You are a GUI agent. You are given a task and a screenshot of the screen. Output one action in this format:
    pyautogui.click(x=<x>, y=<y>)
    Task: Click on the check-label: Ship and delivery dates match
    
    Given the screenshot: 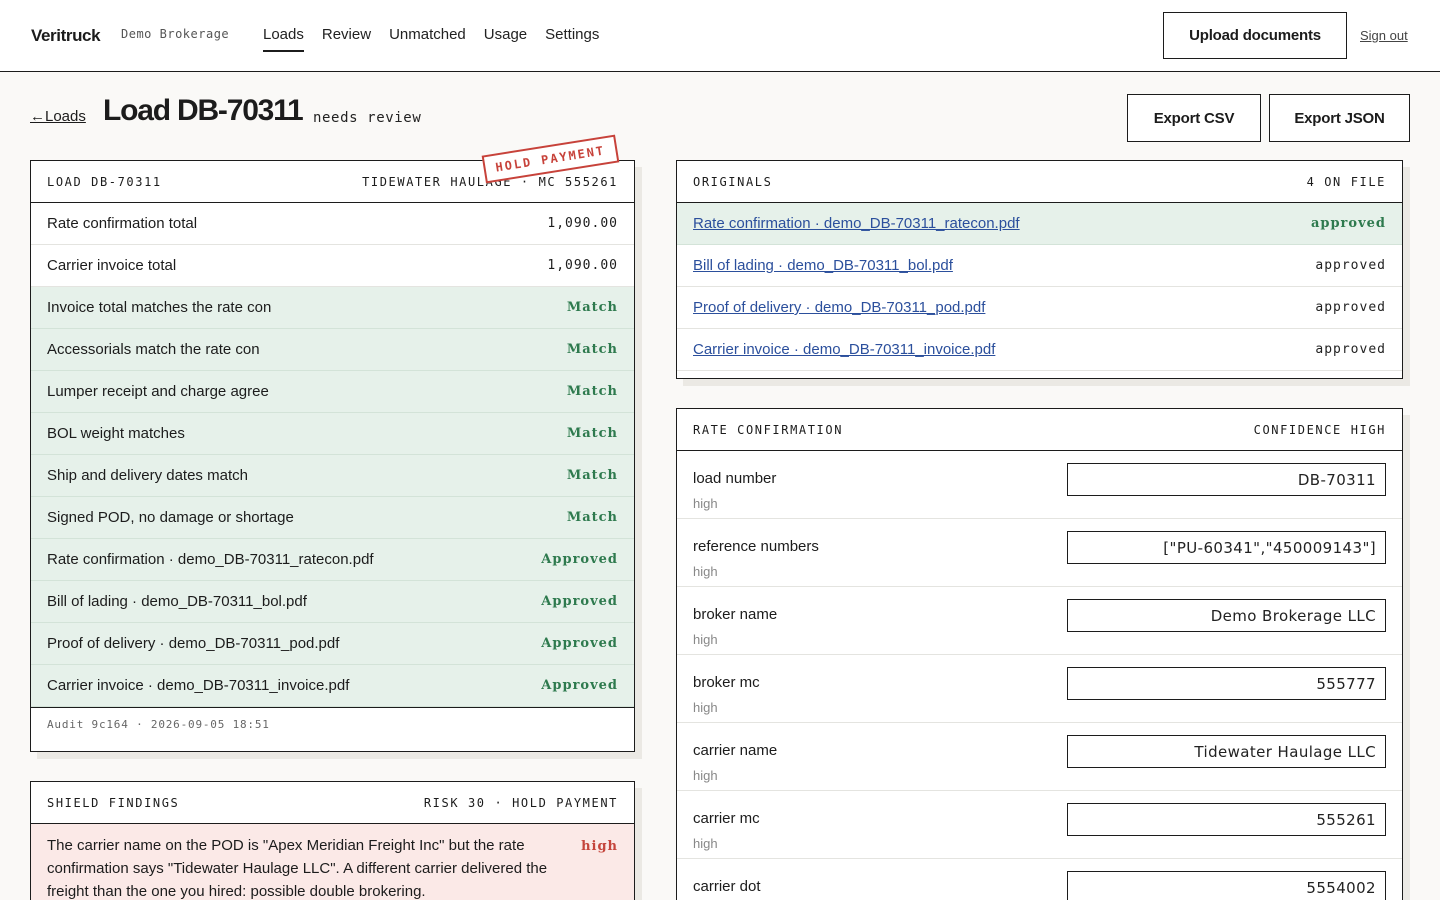 What is the action you would take?
    pyautogui.click(x=147, y=475)
    